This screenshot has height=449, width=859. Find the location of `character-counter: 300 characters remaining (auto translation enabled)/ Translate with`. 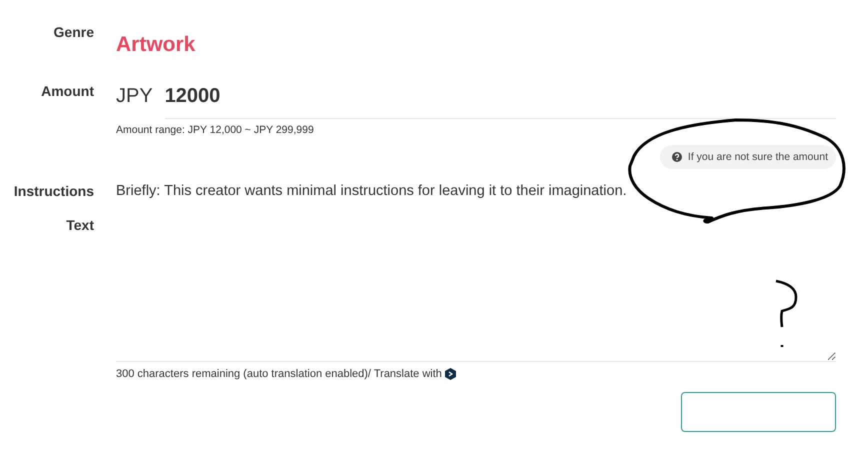

character-counter: 300 characters remaining (auto translation enabled)/ Translate with is located at coordinates (279, 374).